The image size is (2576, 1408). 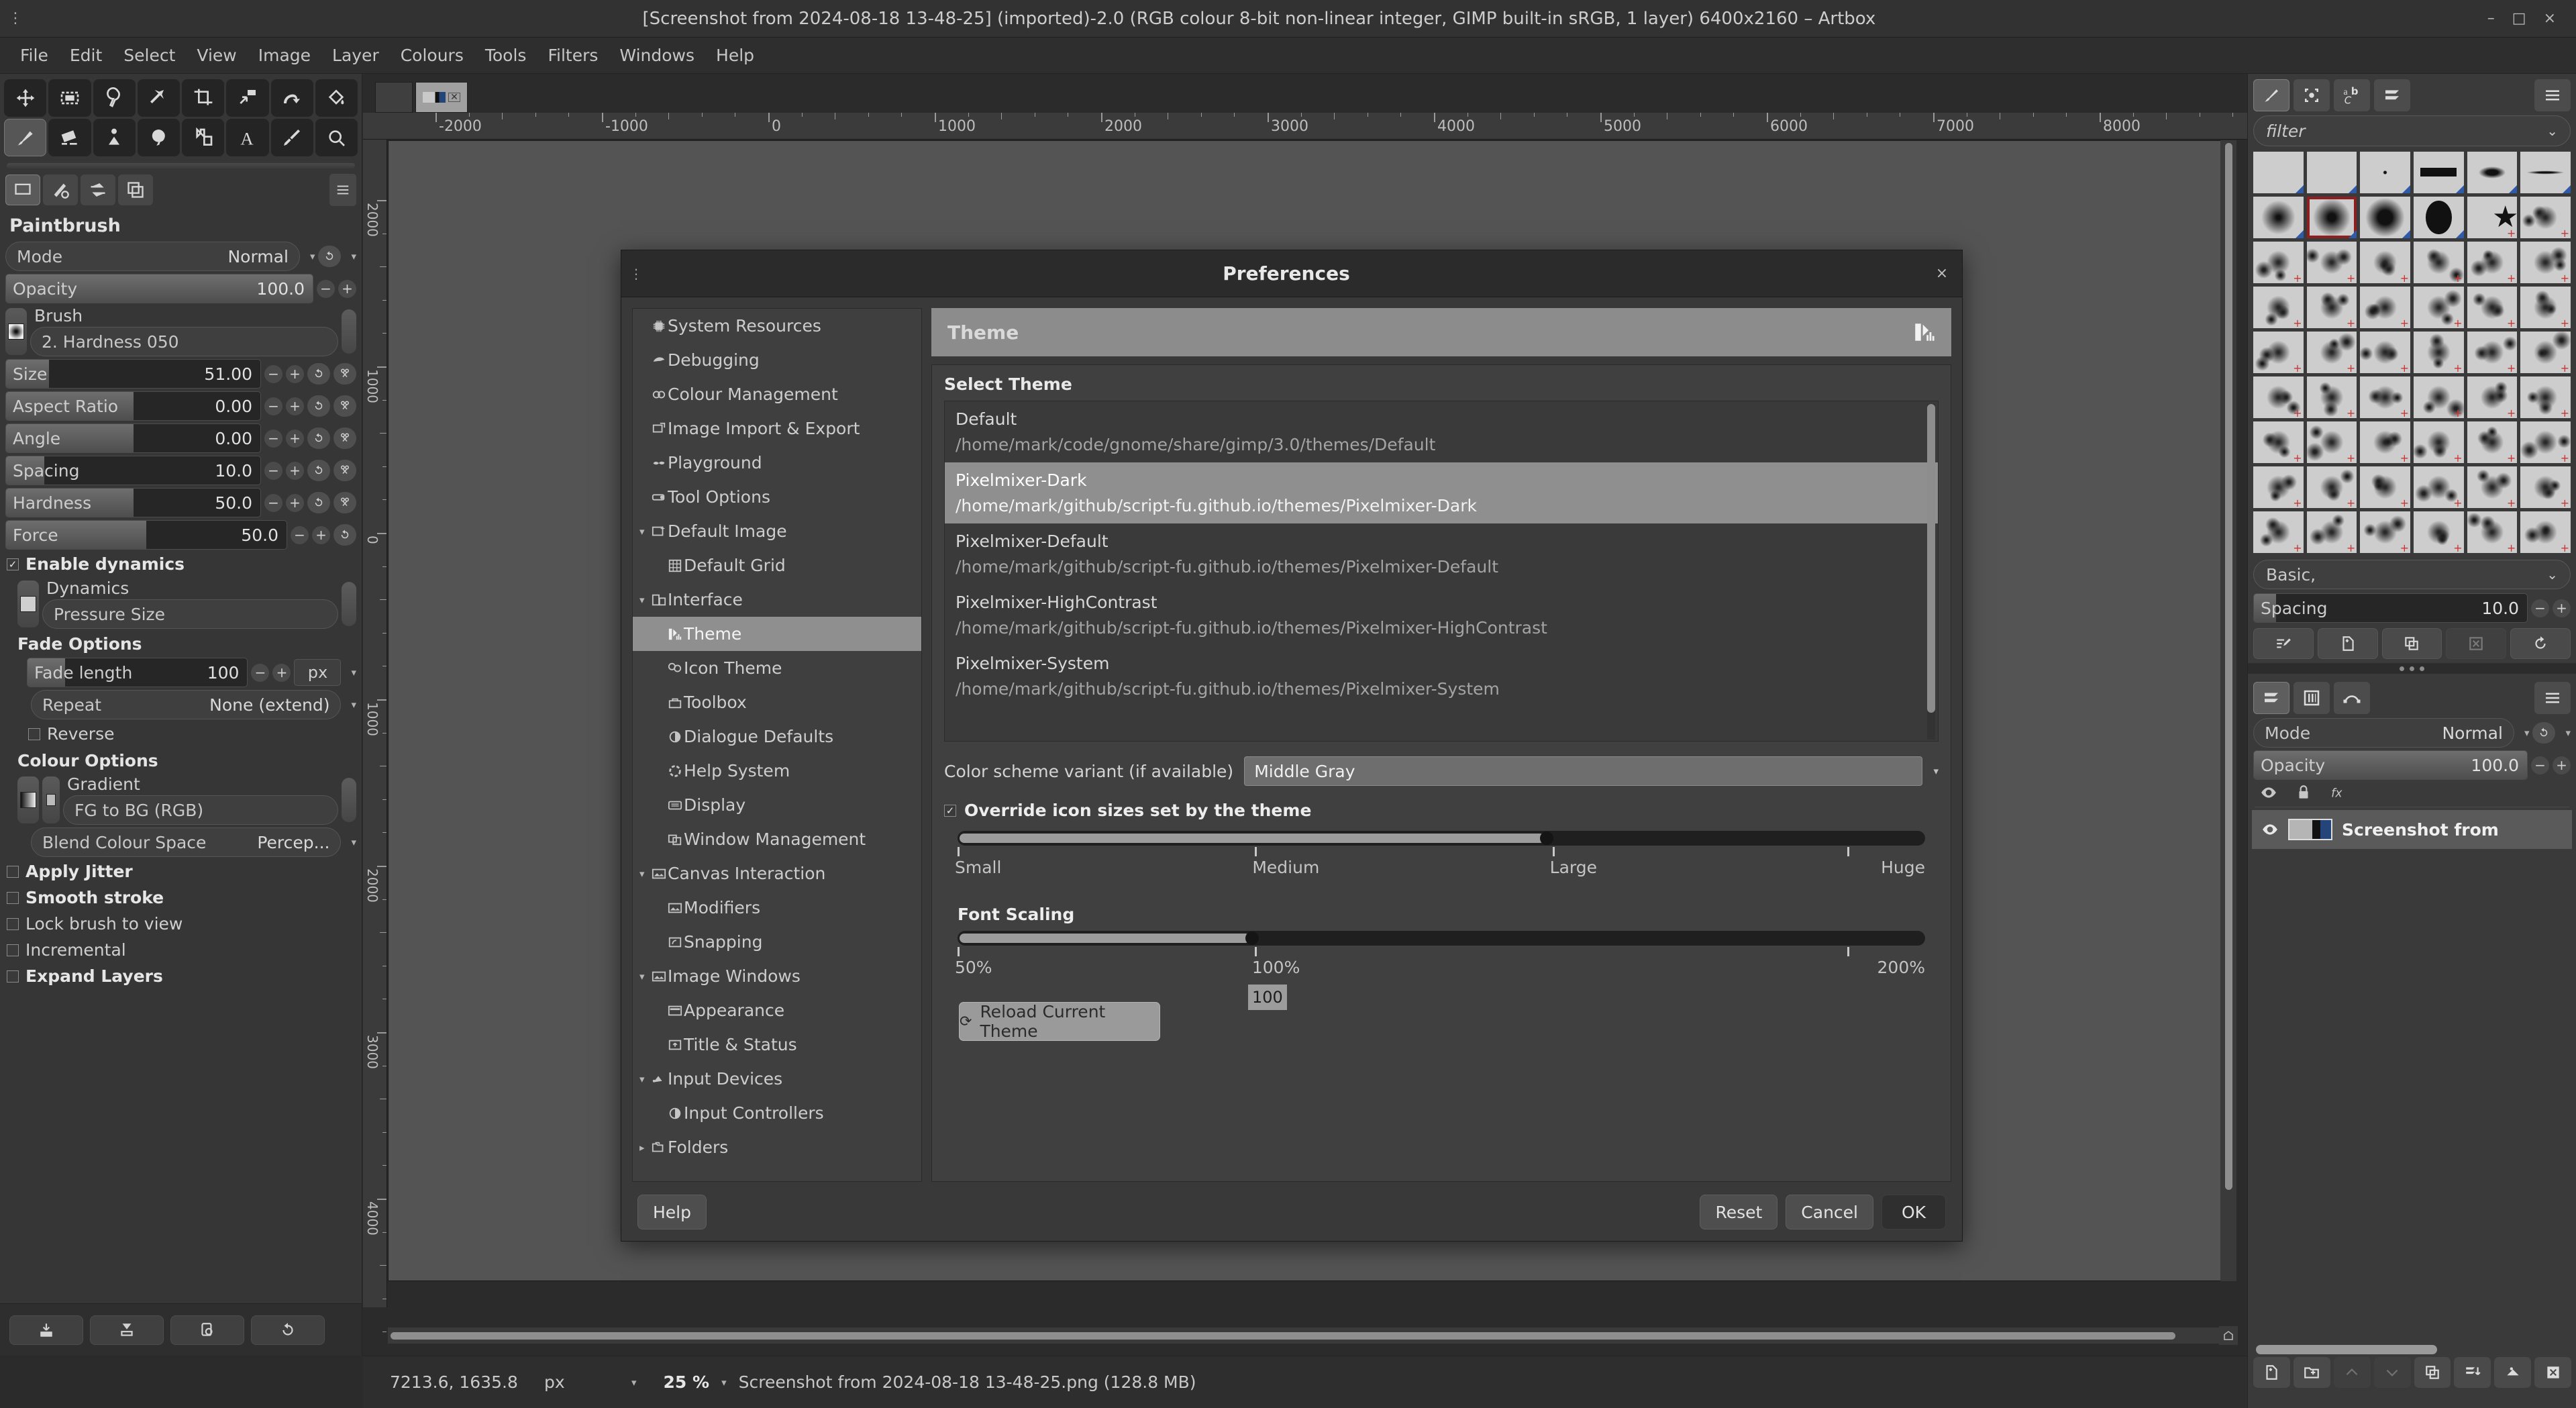 What do you see at coordinates (2352, 698) in the screenshot?
I see `paths-tab` at bounding box center [2352, 698].